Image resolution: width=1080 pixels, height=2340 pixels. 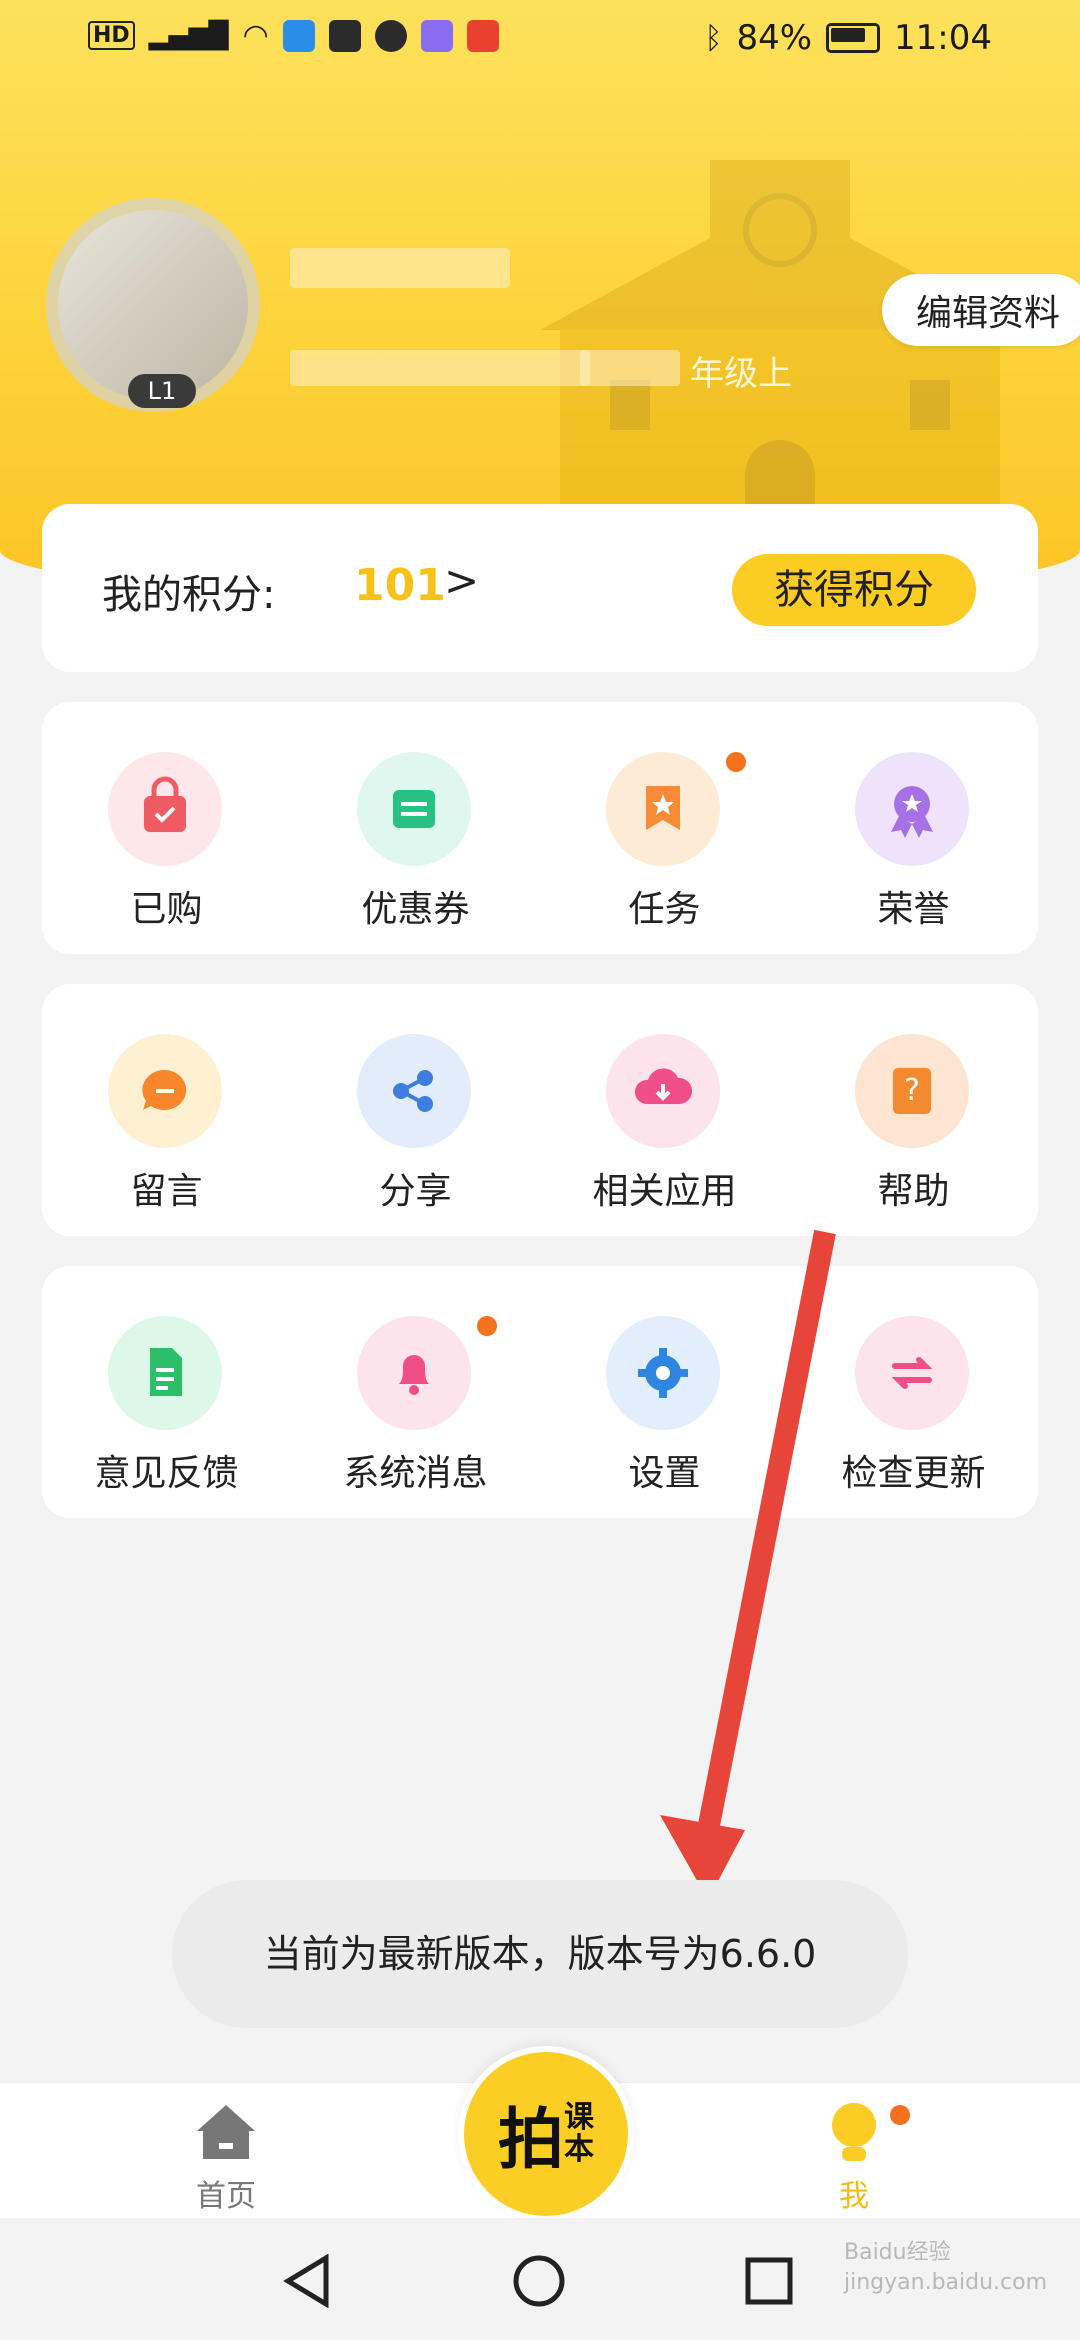 What do you see at coordinates (540, 588) in the screenshot?
I see `points-card: 我的积分: 101 > 获得积分` at bounding box center [540, 588].